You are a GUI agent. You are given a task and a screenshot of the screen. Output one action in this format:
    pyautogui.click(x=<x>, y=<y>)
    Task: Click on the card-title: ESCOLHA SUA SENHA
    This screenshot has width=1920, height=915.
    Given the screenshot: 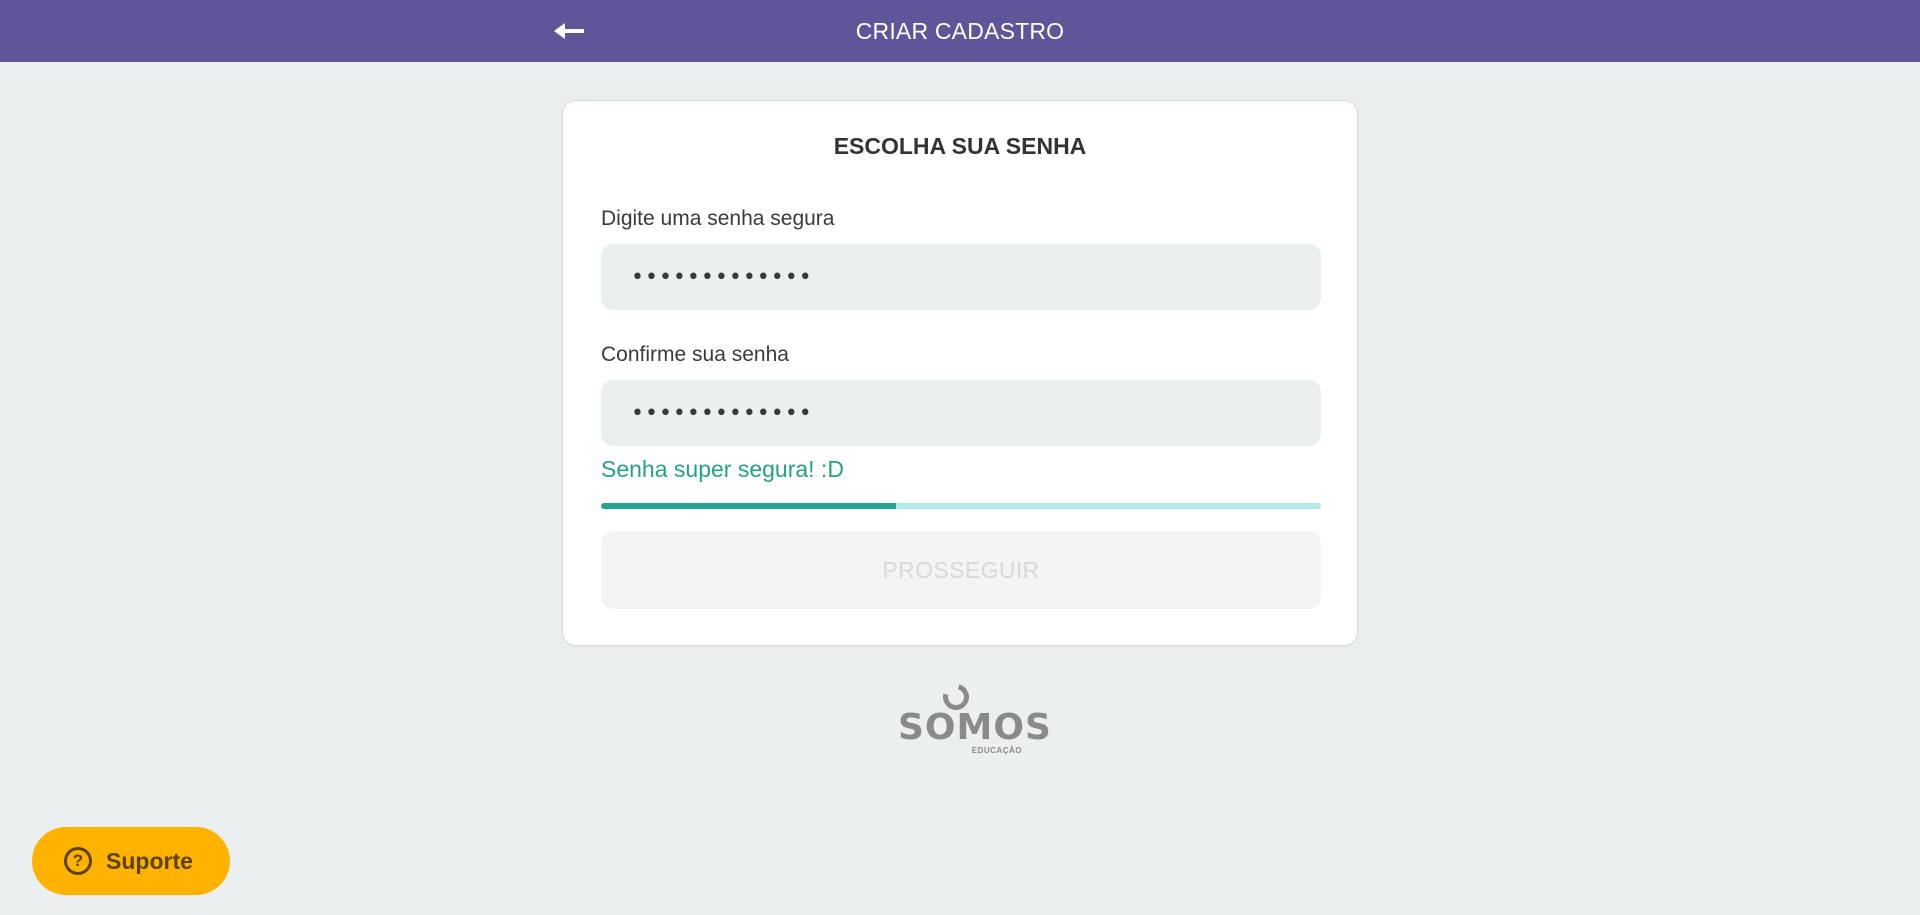 What is the action you would take?
    pyautogui.click(x=960, y=146)
    